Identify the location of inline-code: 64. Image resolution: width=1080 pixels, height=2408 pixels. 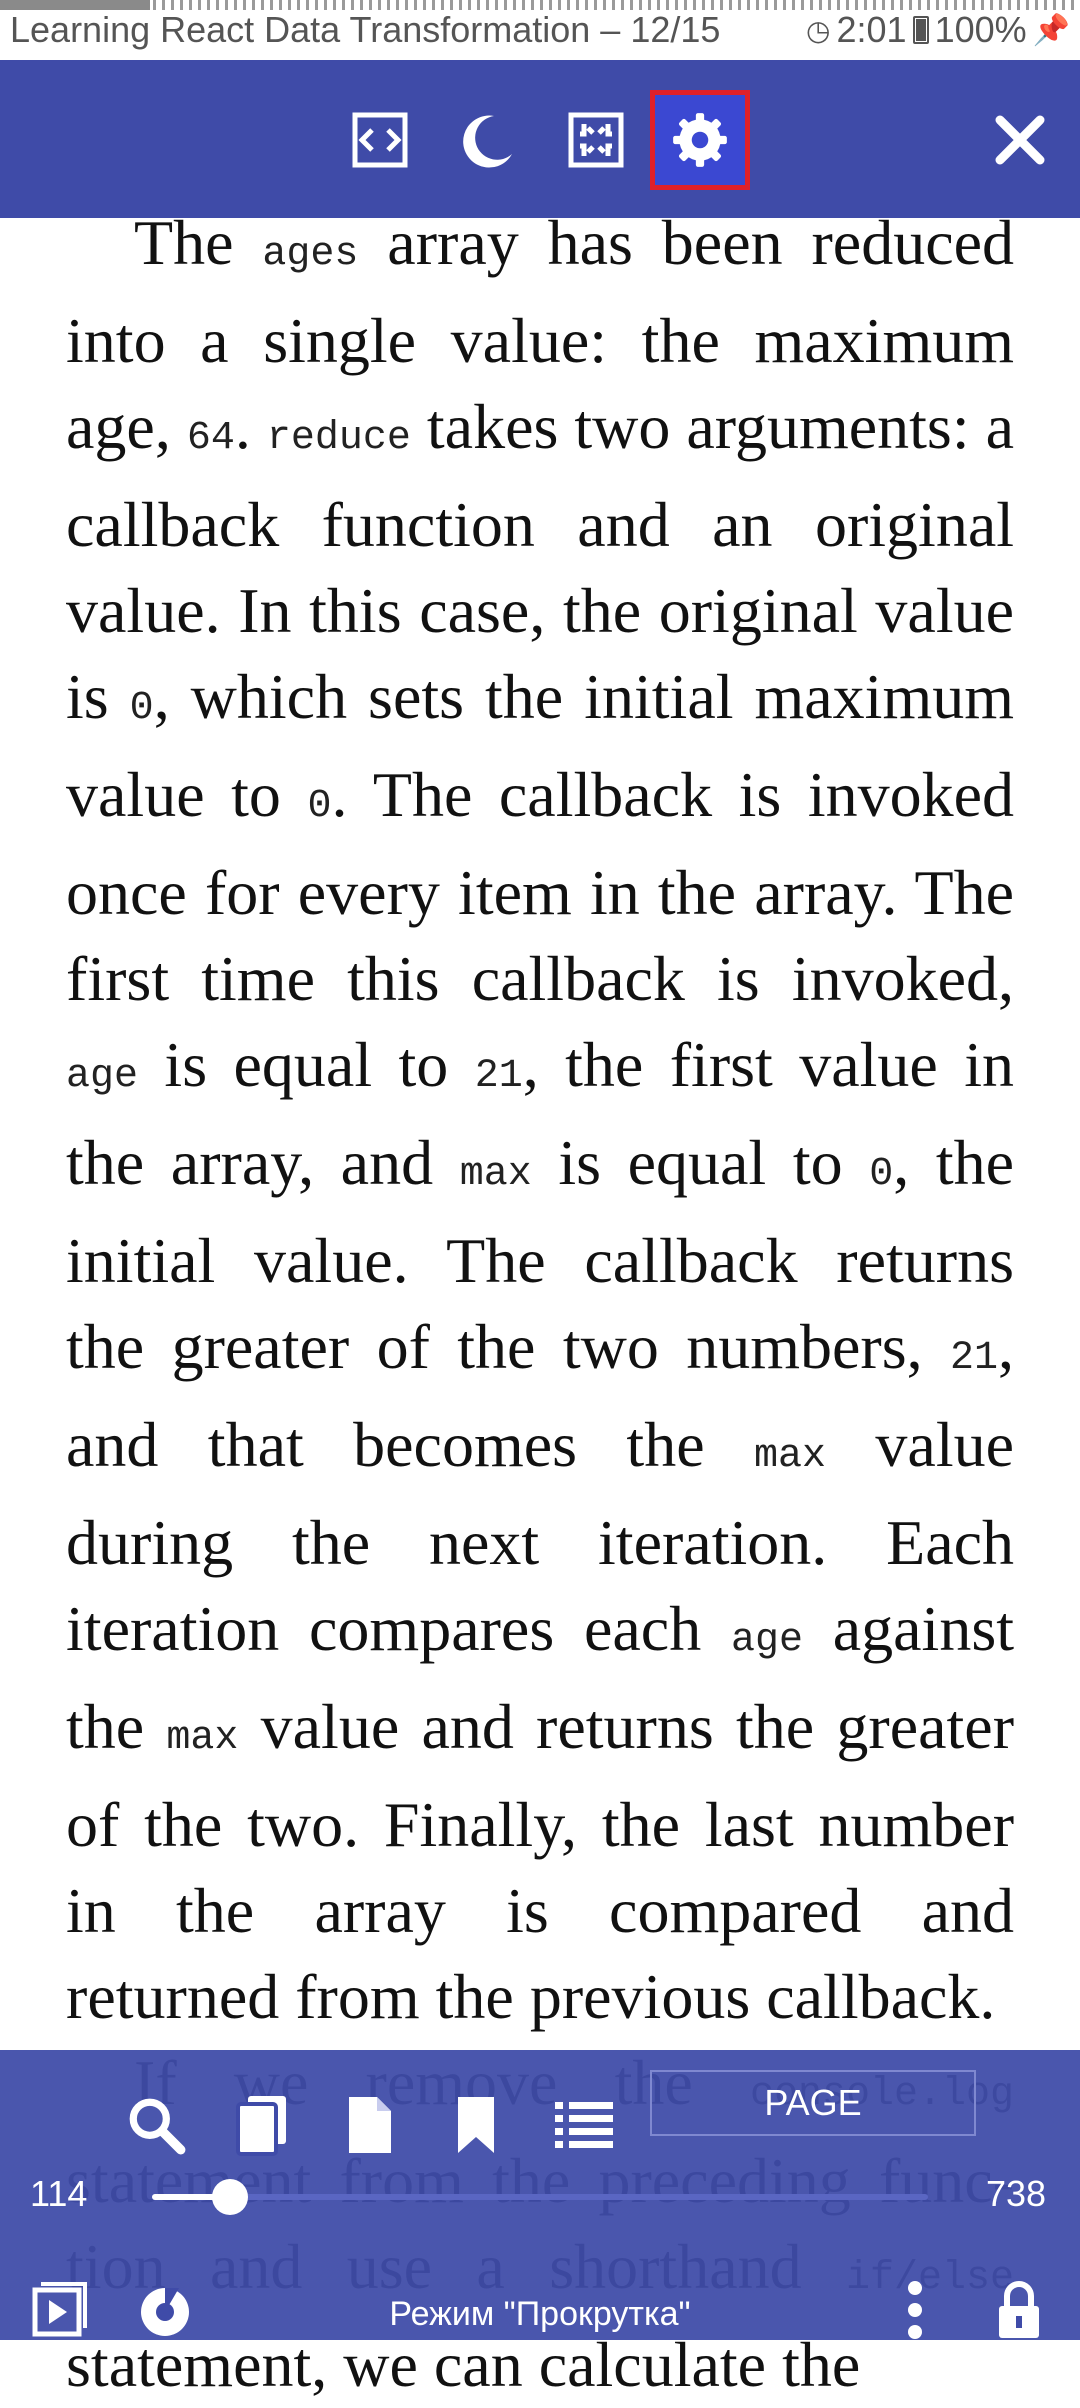
(210, 438).